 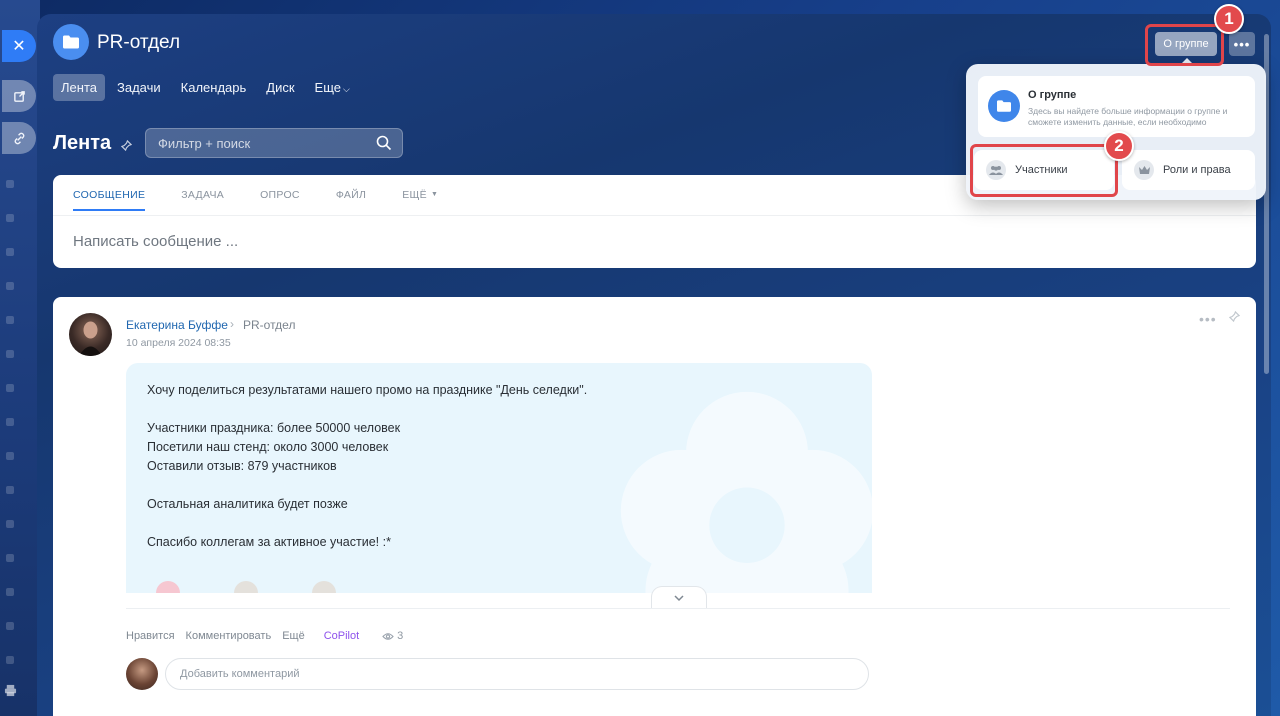 I want to click on post-line: Оставили отзыв: 879 участников, so click(x=242, y=466).